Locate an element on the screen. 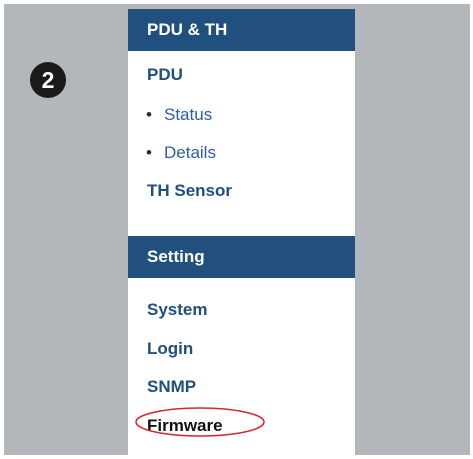 This screenshot has height=459, width=473. menu-link-pdu: PDU is located at coordinates (165, 75).